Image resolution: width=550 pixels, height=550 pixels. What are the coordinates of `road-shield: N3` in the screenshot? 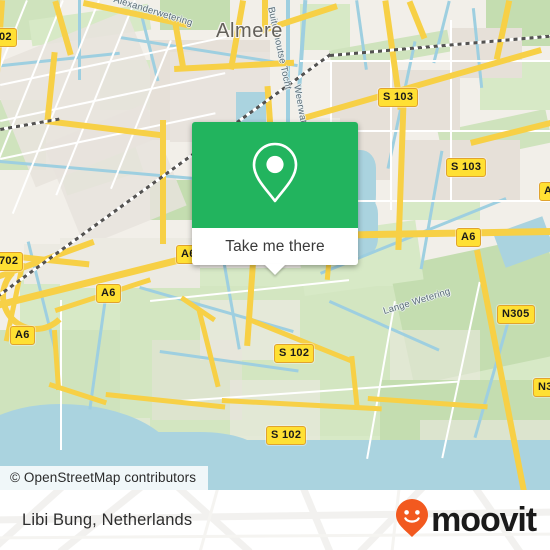 It's located at (541, 387).